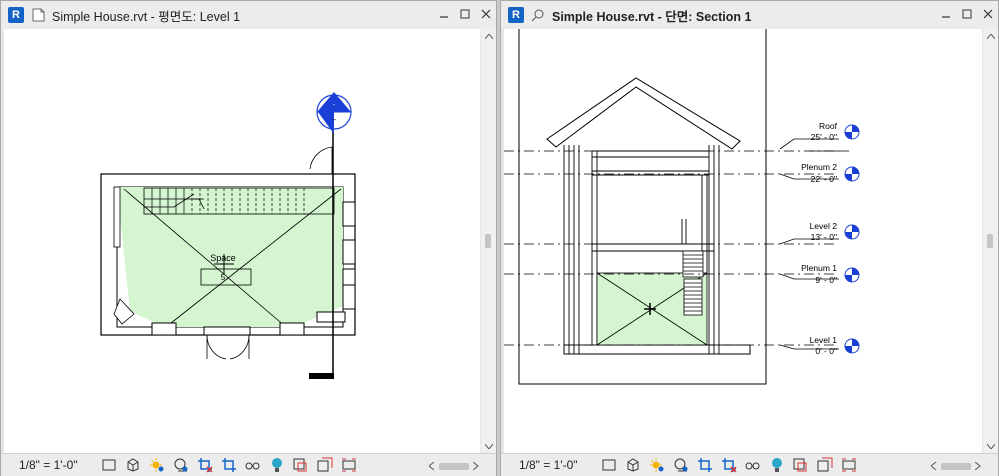  Describe the element at coordinates (228, 347) in the screenshot. I see `double-door` at that location.